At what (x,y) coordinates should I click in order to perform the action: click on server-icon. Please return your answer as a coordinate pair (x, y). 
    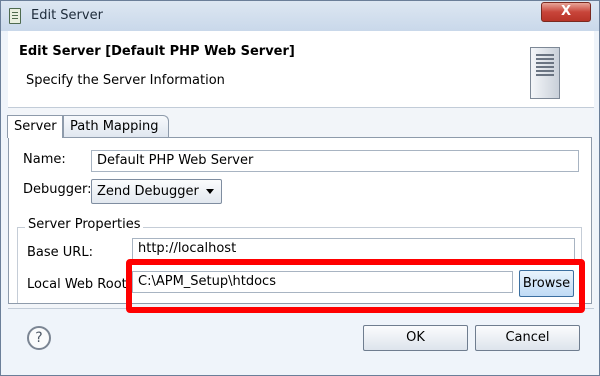
    Looking at the image, I should click on (545, 73).